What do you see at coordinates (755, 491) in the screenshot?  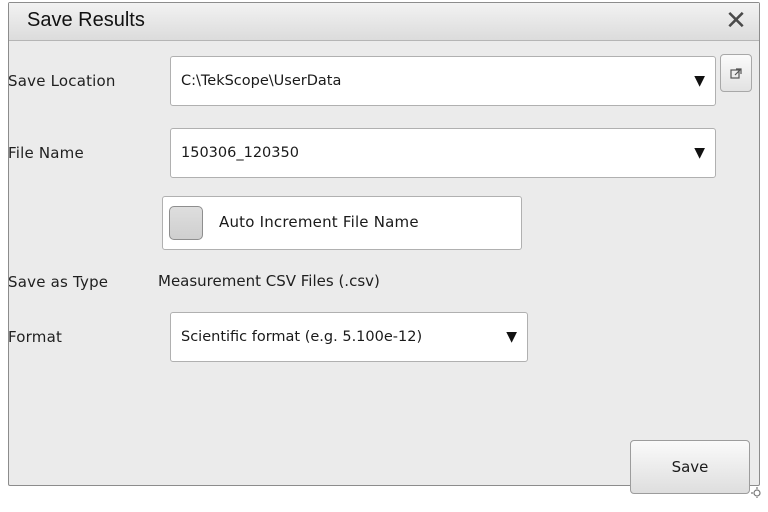 I see `resize-grip-icon` at bounding box center [755, 491].